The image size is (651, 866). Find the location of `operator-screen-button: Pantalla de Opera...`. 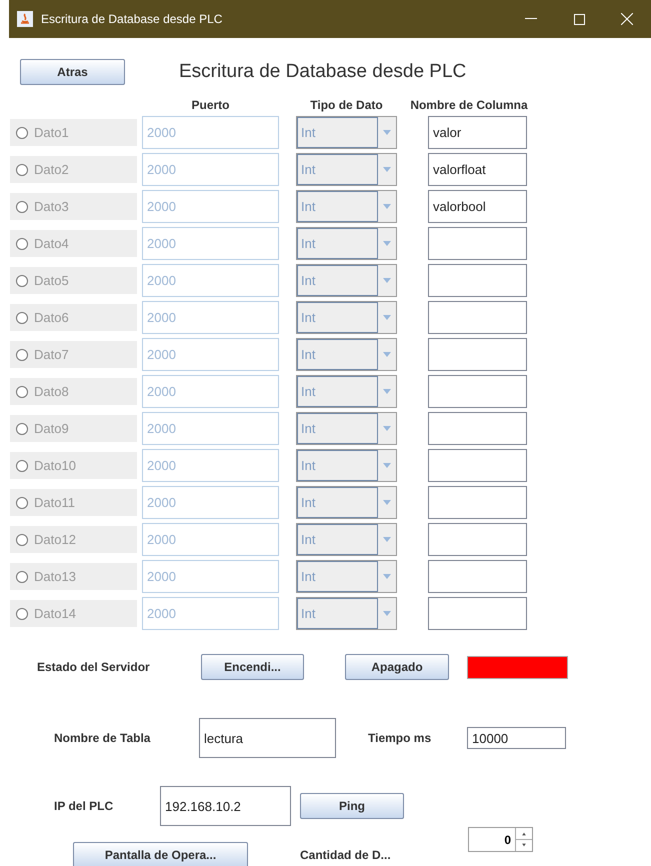

operator-screen-button: Pantalla de Opera... is located at coordinates (160, 854).